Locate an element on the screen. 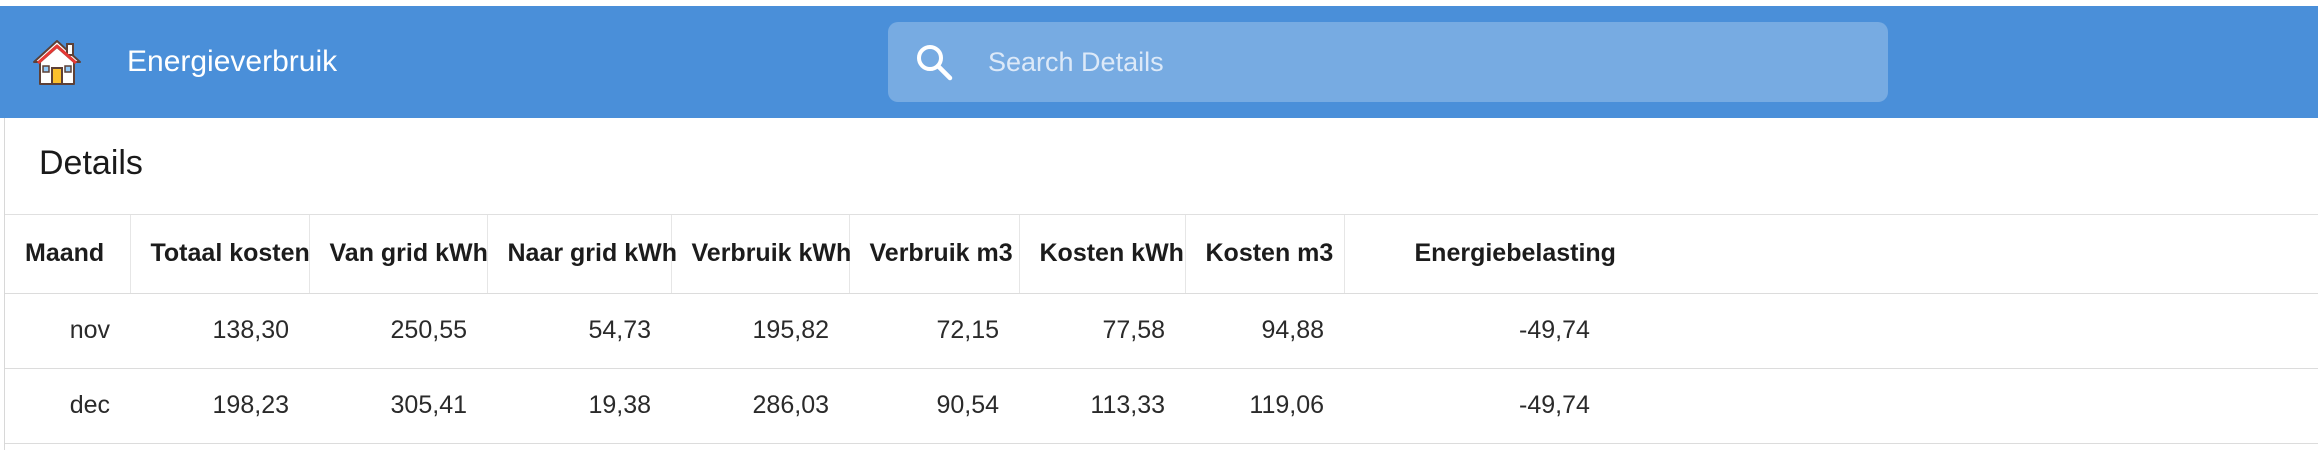  column-header-verbruik-kwh: Verbruik kWh is located at coordinates (761, 254).